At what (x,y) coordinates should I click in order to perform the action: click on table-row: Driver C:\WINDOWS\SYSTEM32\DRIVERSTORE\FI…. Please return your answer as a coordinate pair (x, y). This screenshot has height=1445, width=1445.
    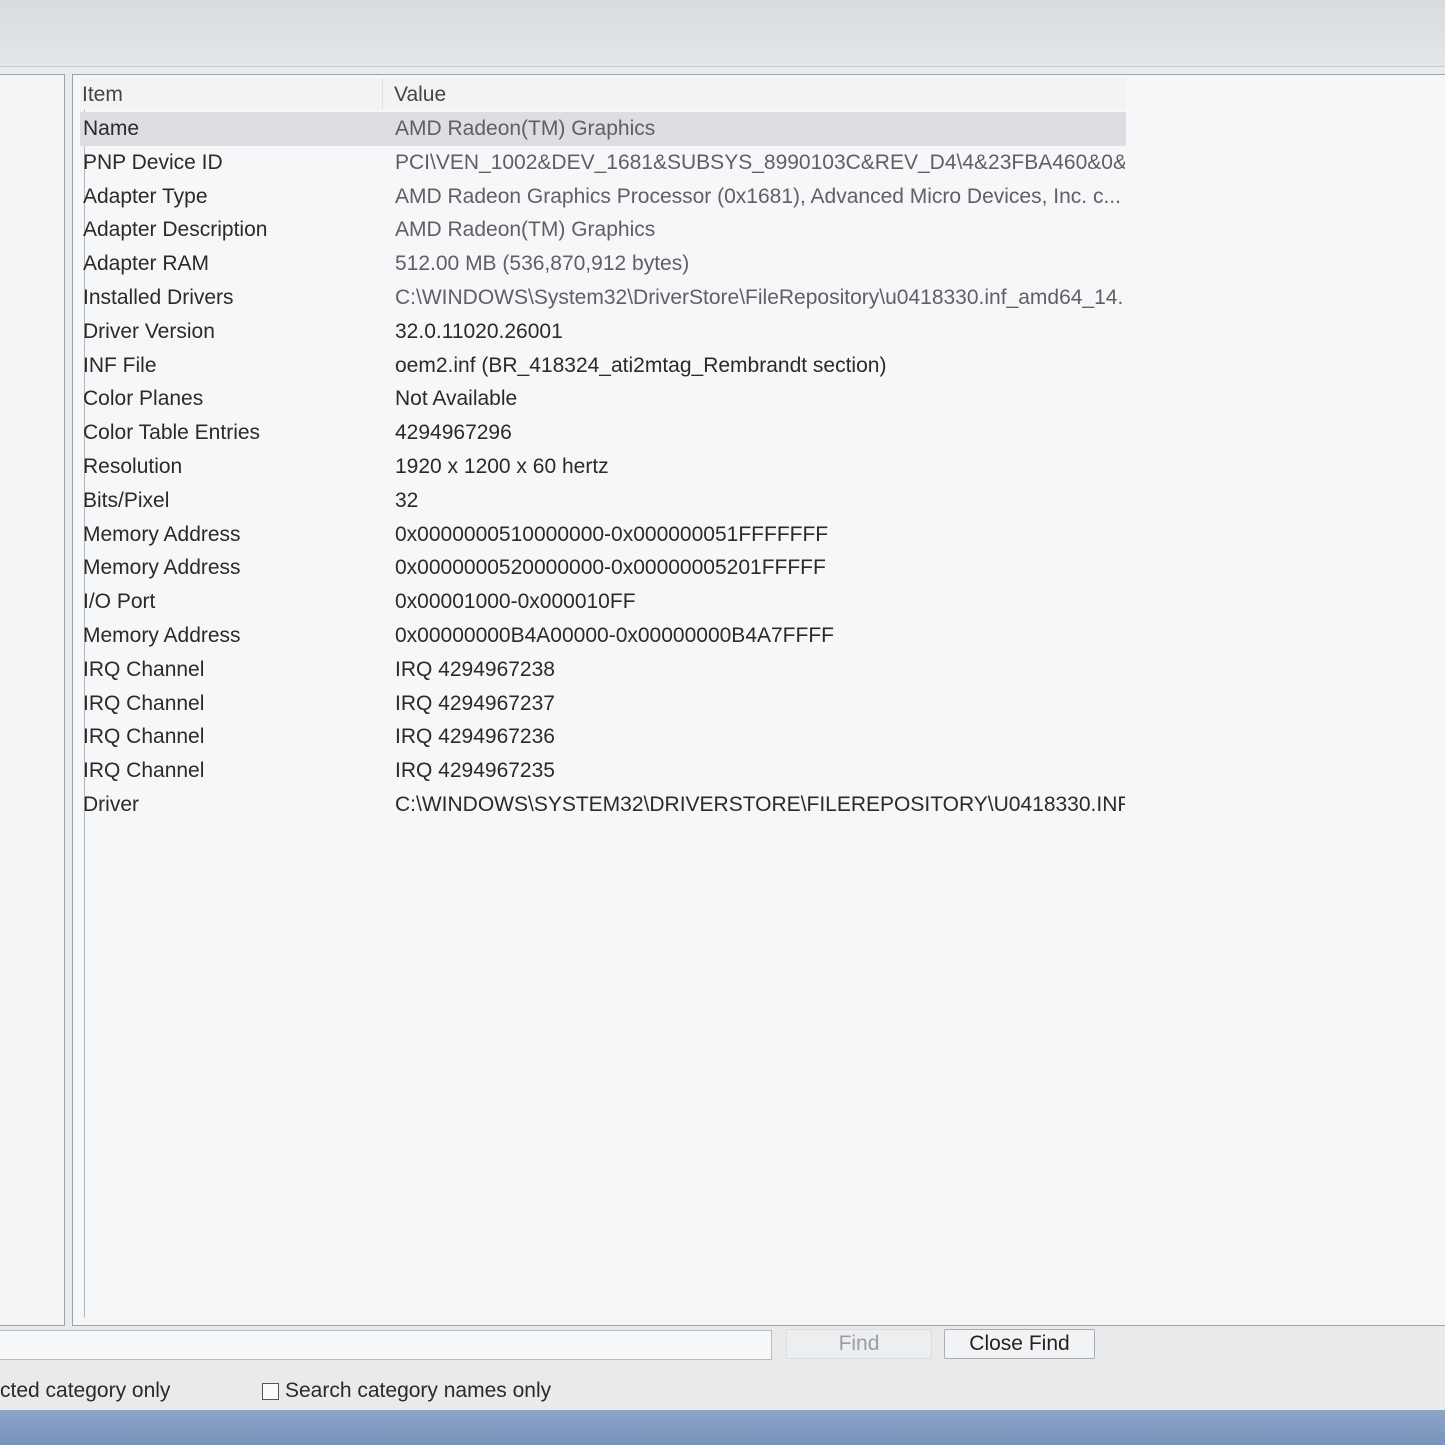
    Looking at the image, I should click on (610, 805).